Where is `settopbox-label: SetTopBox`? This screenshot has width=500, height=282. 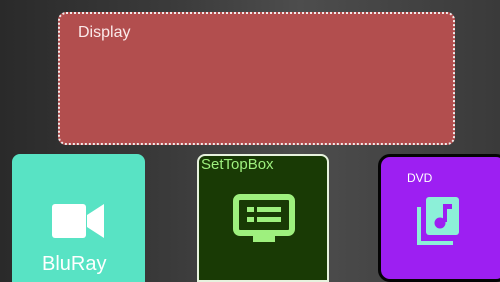
settopbox-label: SetTopBox is located at coordinates (237, 164).